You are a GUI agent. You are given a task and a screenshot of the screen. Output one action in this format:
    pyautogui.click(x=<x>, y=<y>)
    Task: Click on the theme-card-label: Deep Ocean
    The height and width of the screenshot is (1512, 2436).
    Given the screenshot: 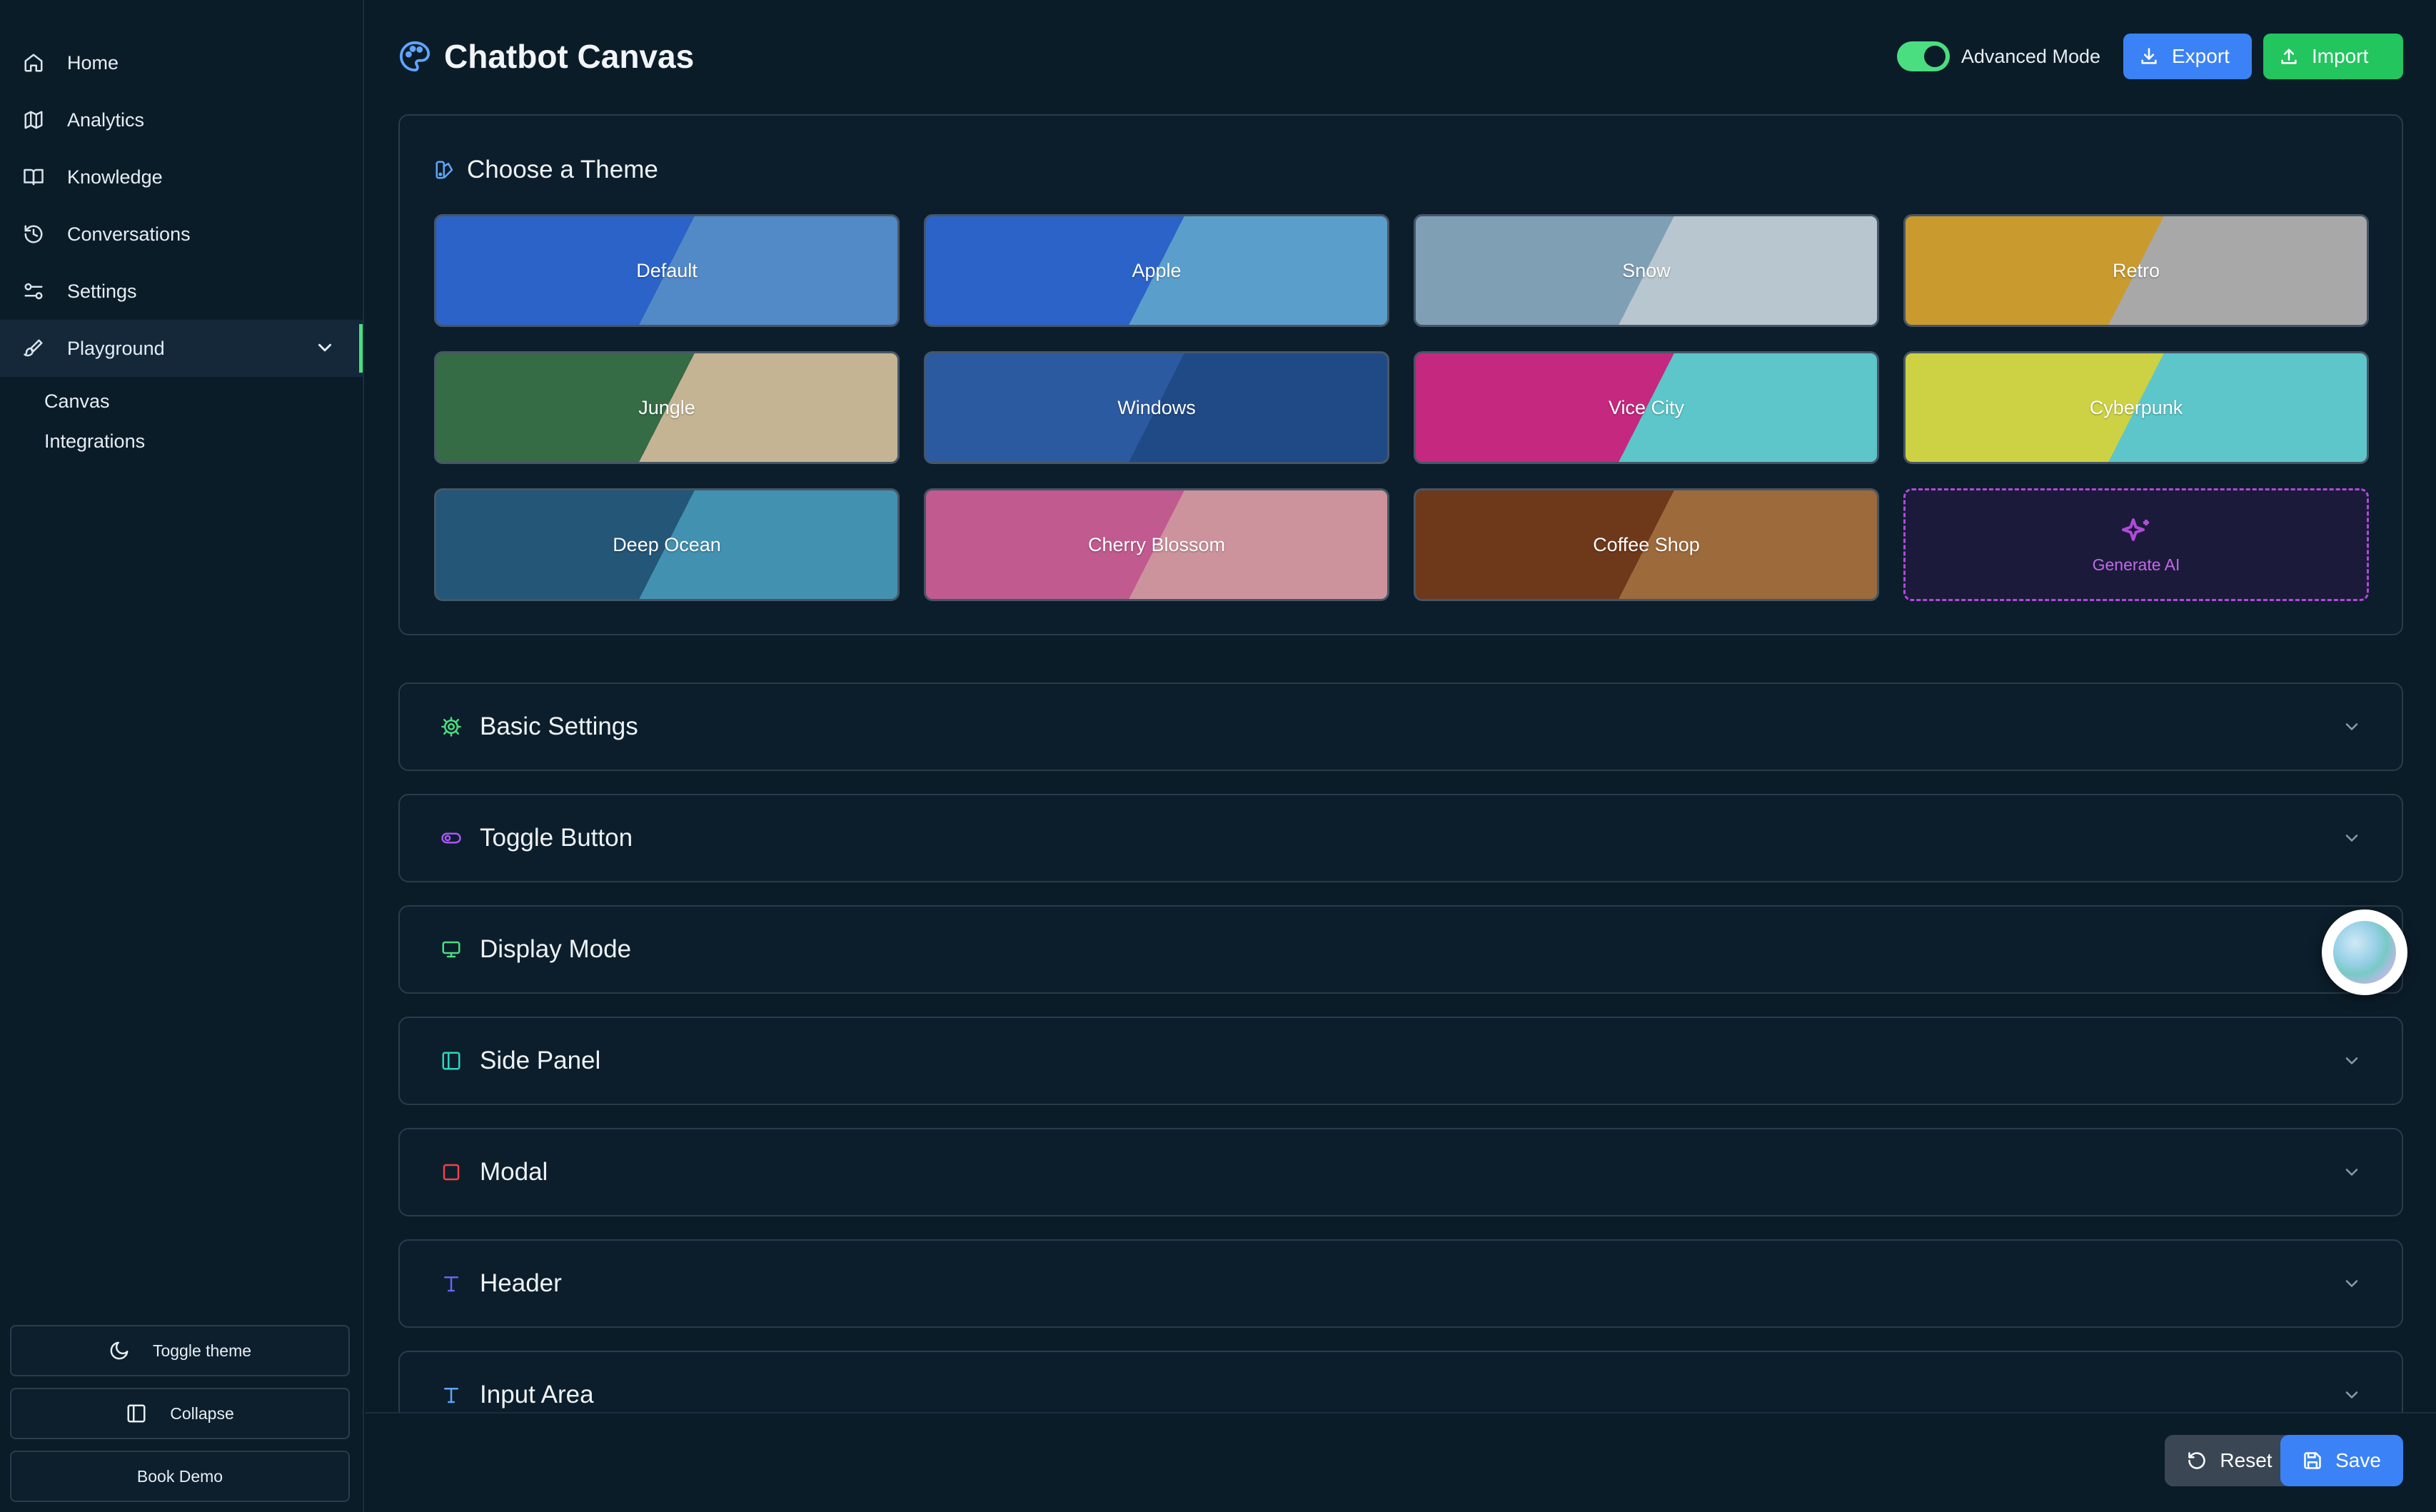 What is the action you would take?
    pyautogui.click(x=667, y=544)
    